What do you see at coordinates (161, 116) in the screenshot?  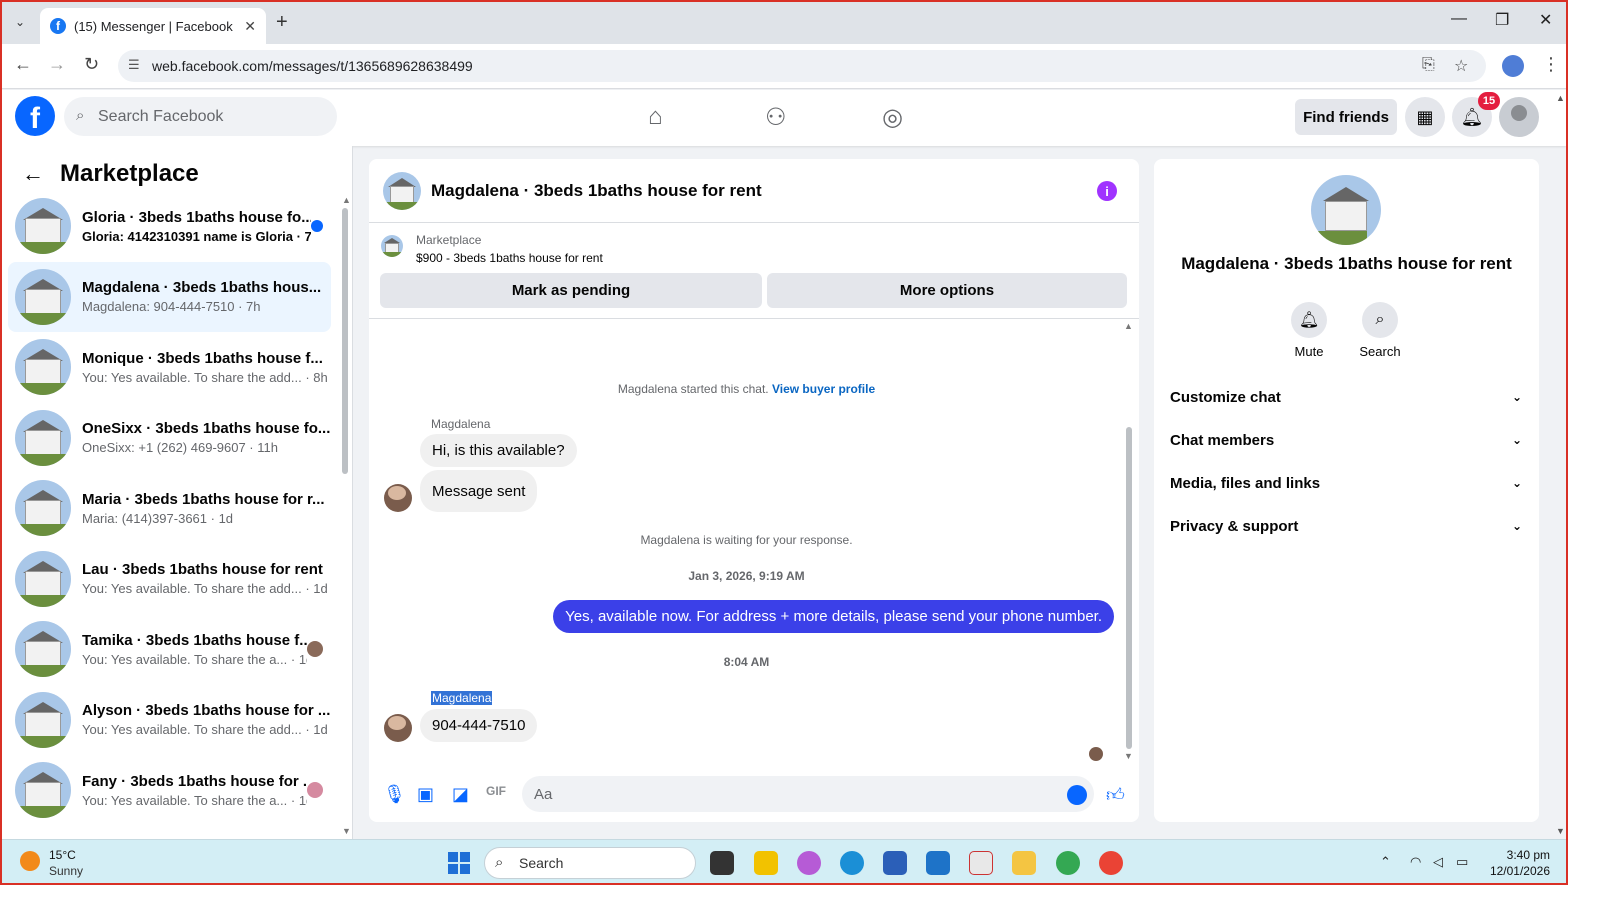 I see `search-placeholder: Search Facebook` at bounding box center [161, 116].